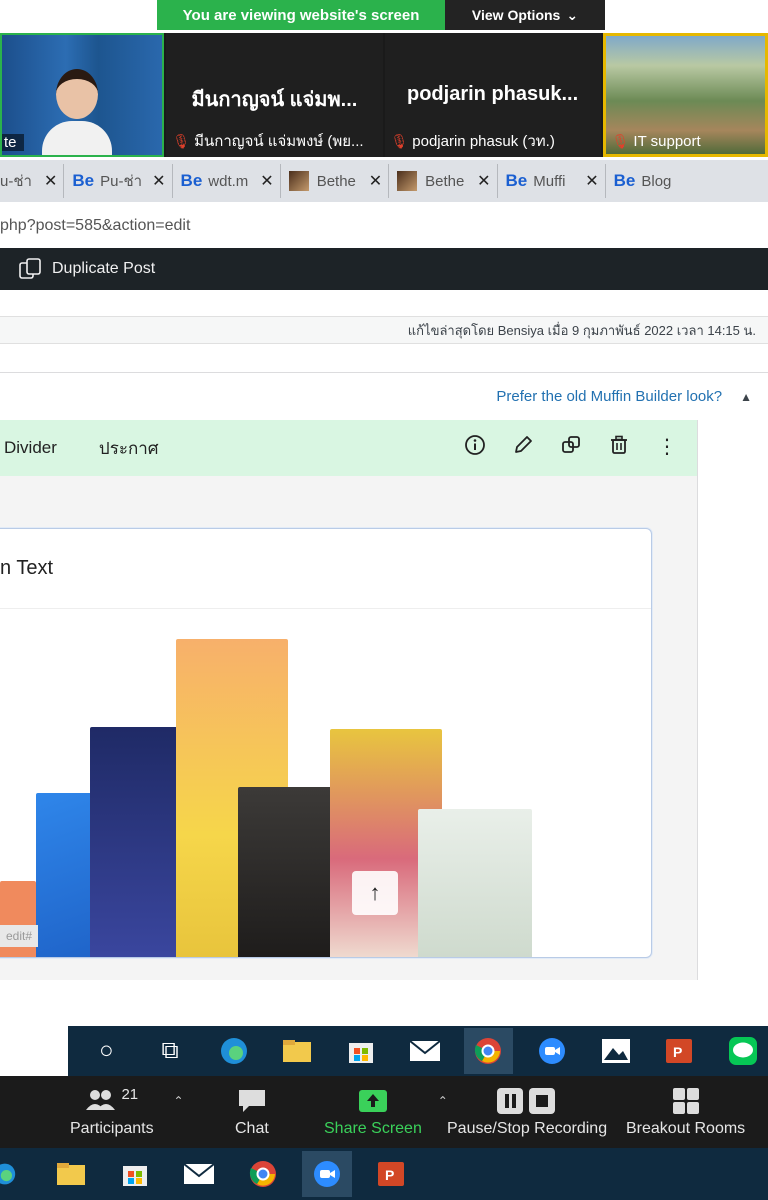  Describe the element at coordinates (127, 1110) in the screenshot. I see `participants-button: 21 Participants ⌃` at that location.